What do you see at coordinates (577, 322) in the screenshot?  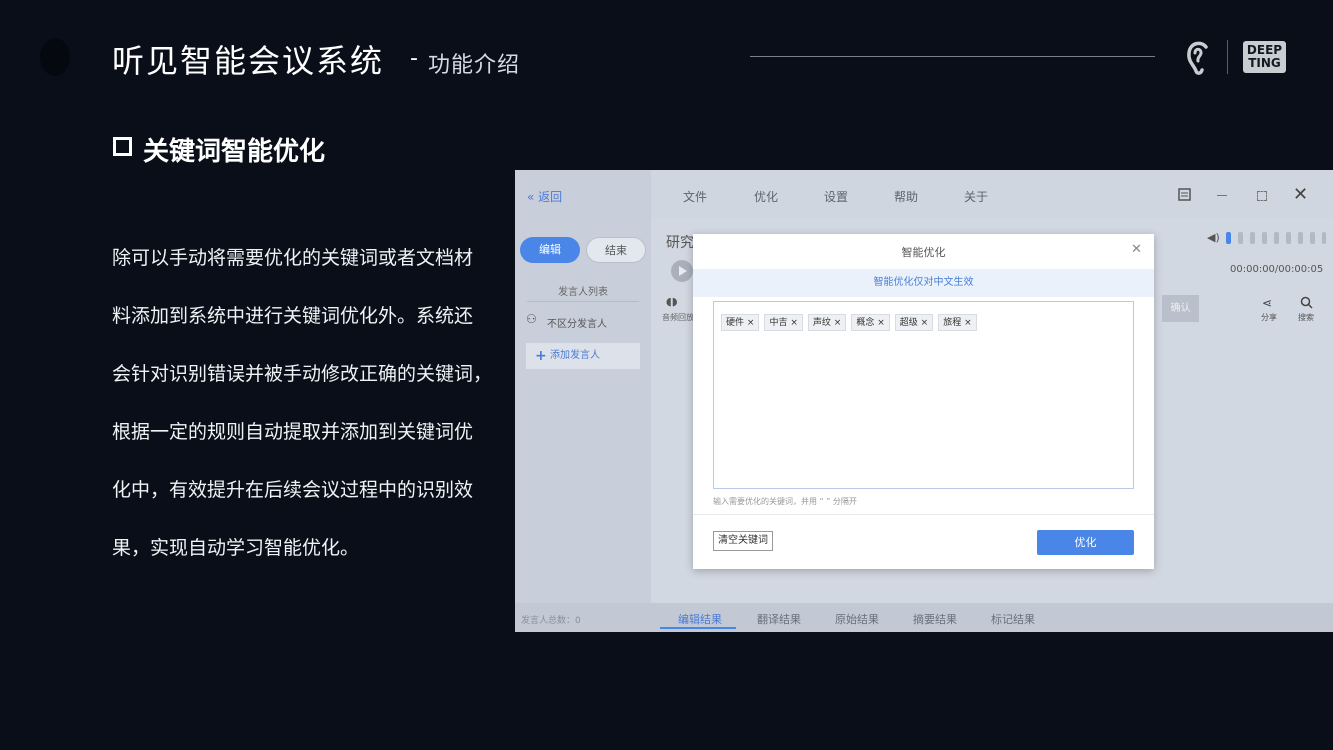 I see `no-speaker-label: 不区分发言人` at bounding box center [577, 322].